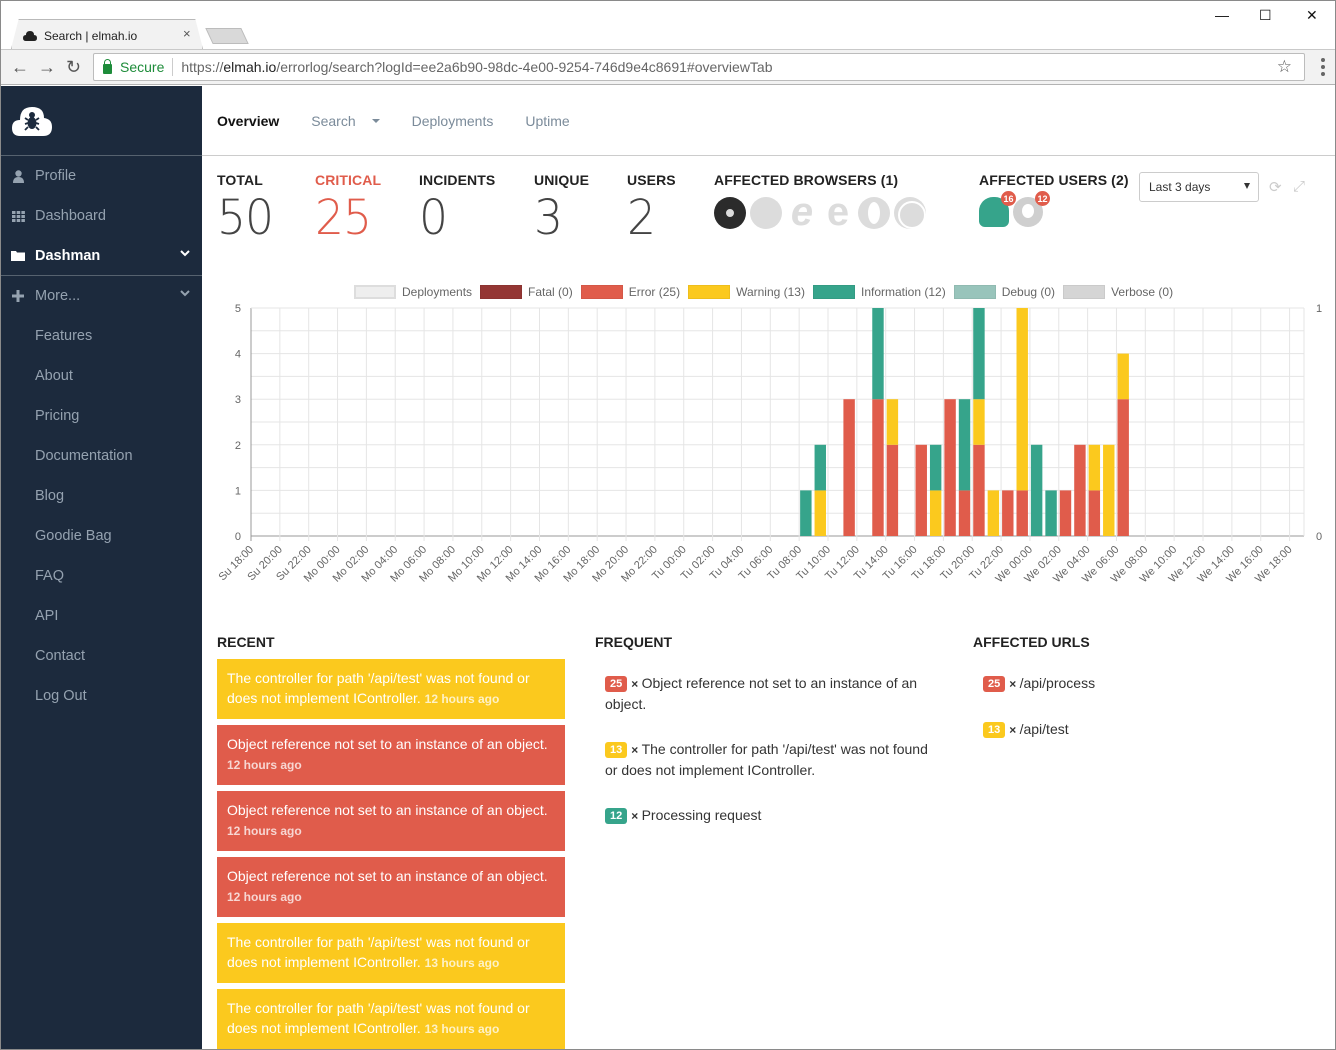 The width and height of the screenshot is (1336, 1050). Describe the element at coordinates (18, 255) in the screenshot. I see `folder-icon` at that location.